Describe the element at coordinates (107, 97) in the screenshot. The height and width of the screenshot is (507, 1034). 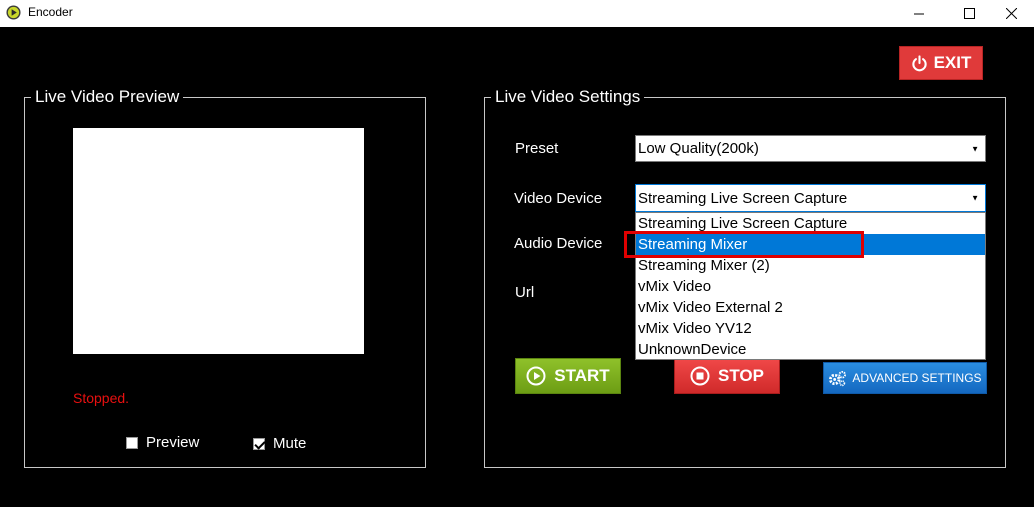
I see `preview-group-title: Live Video Preview` at that location.